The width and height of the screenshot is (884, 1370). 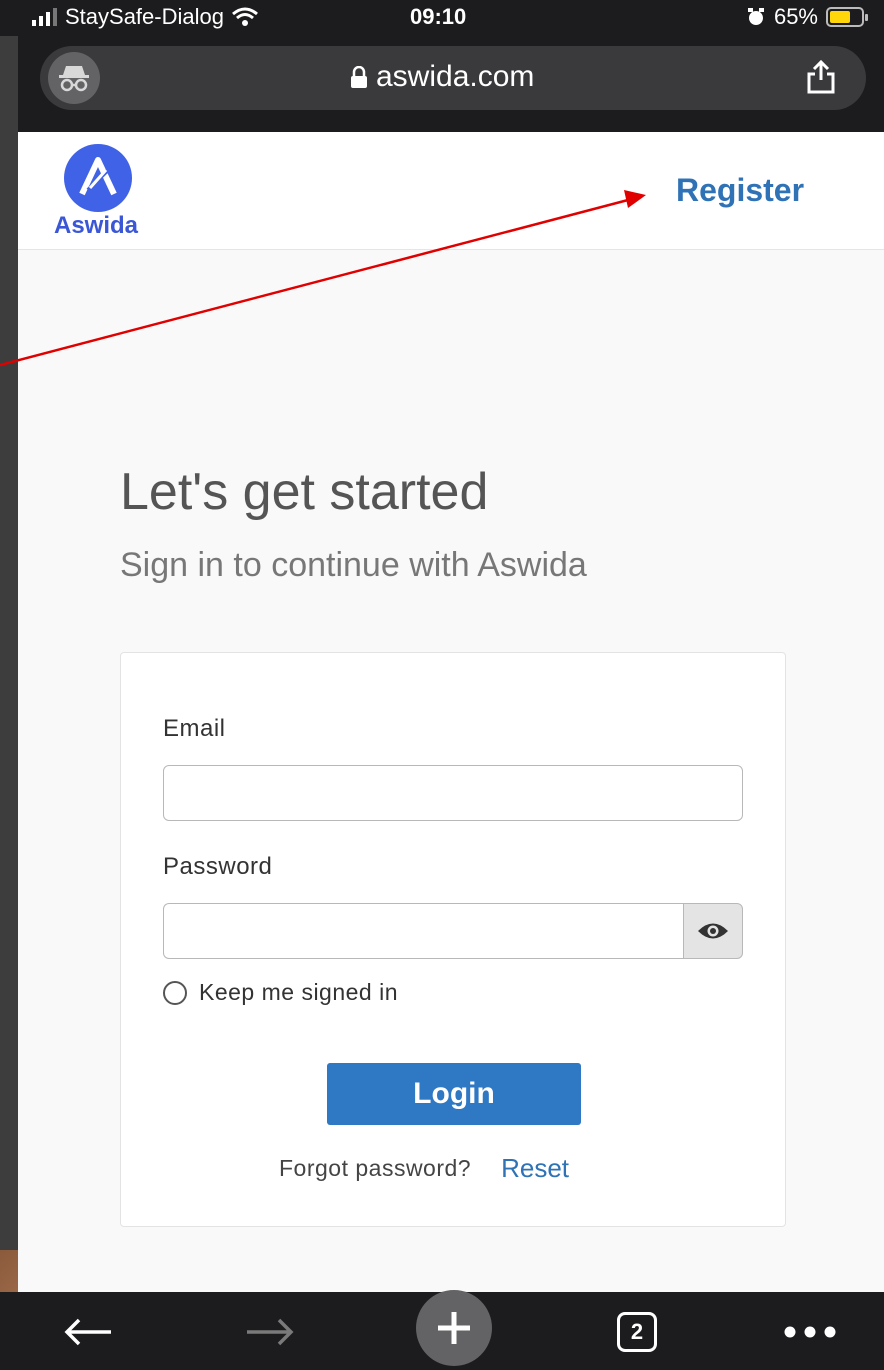 I want to click on status-time: 09:10, so click(x=438, y=16).